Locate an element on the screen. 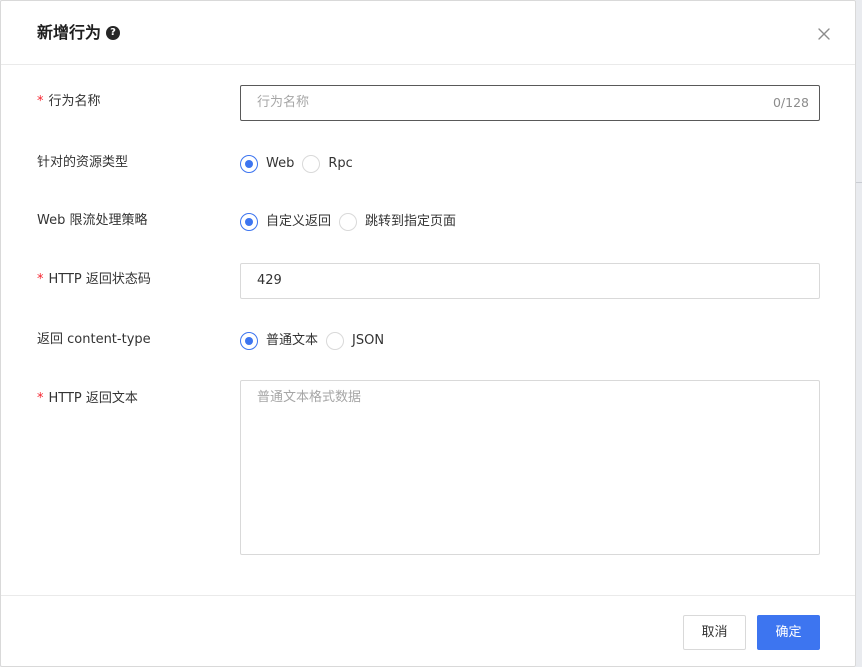  content-type-label: 返回 content-type is located at coordinates (94, 339).